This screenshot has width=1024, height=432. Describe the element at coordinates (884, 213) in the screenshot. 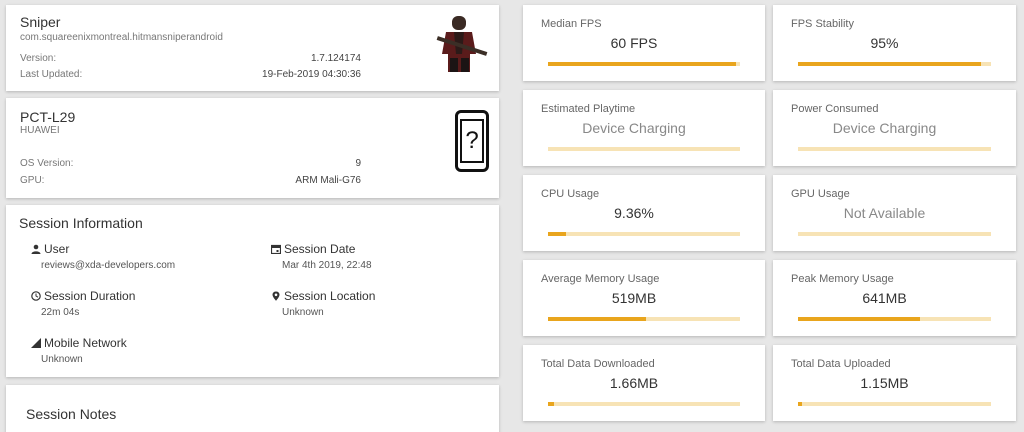

I see `metric-value: Not Available` at that location.